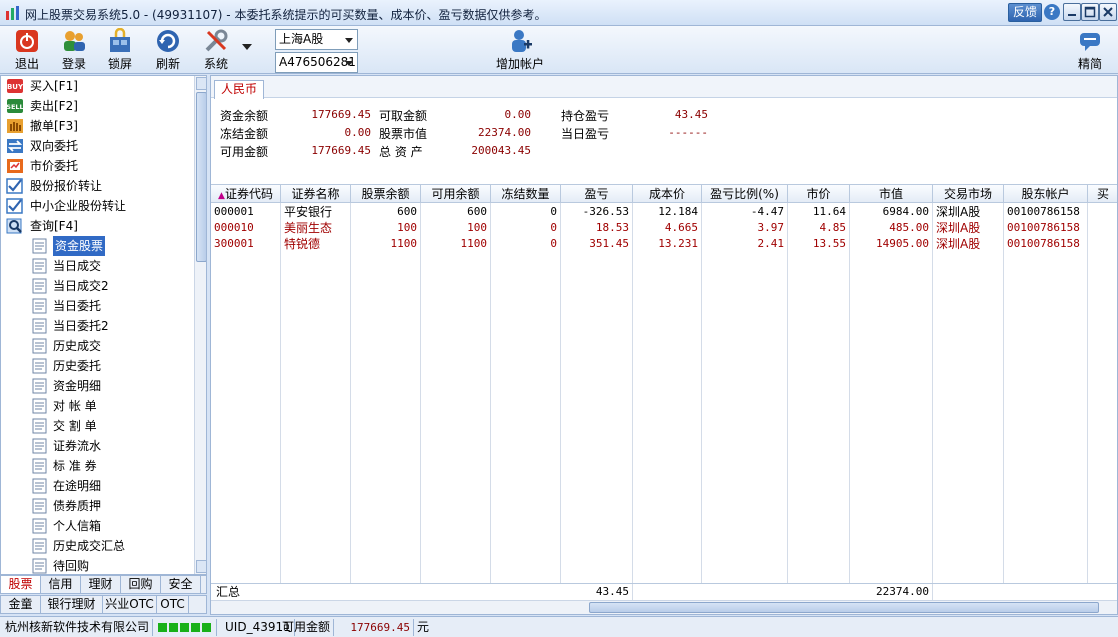 The height and width of the screenshot is (637, 1118). What do you see at coordinates (597, 244) in the screenshot?
I see `cell-pl: 351.45` at bounding box center [597, 244].